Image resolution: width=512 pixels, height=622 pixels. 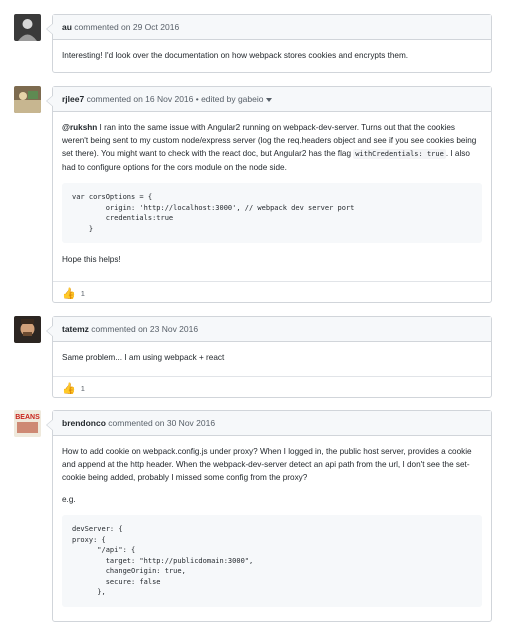 What do you see at coordinates (69, 499) in the screenshot?
I see `comment-text: e.g.` at bounding box center [69, 499].